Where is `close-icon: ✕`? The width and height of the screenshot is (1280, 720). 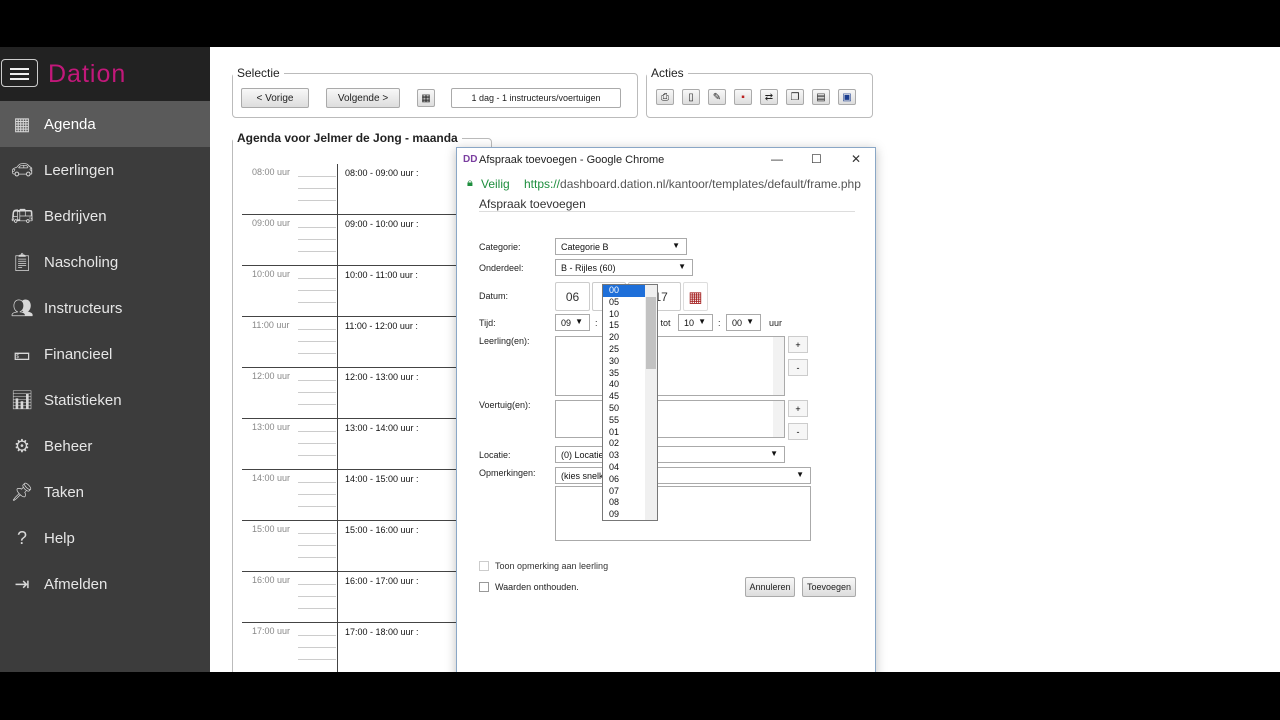 close-icon: ✕ is located at coordinates (856, 159).